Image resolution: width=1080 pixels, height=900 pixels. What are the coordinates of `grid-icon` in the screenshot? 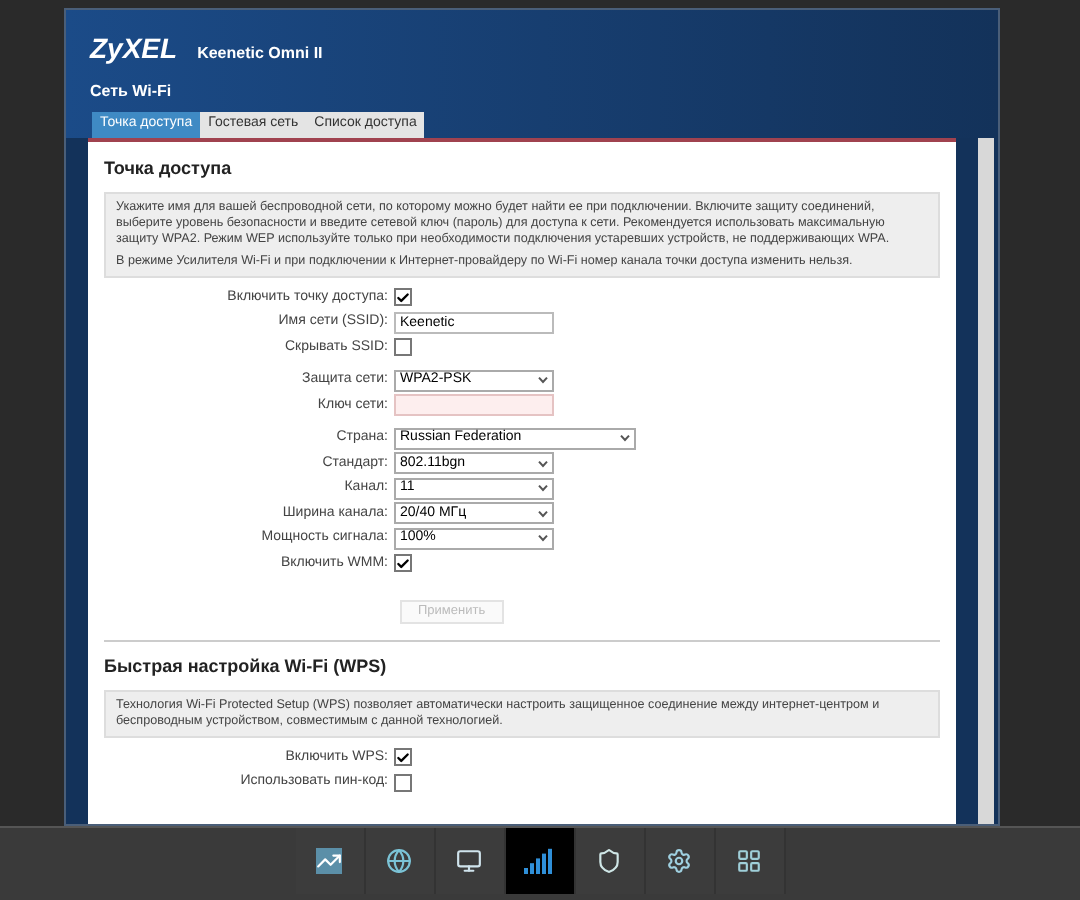 It's located at (749, 861).